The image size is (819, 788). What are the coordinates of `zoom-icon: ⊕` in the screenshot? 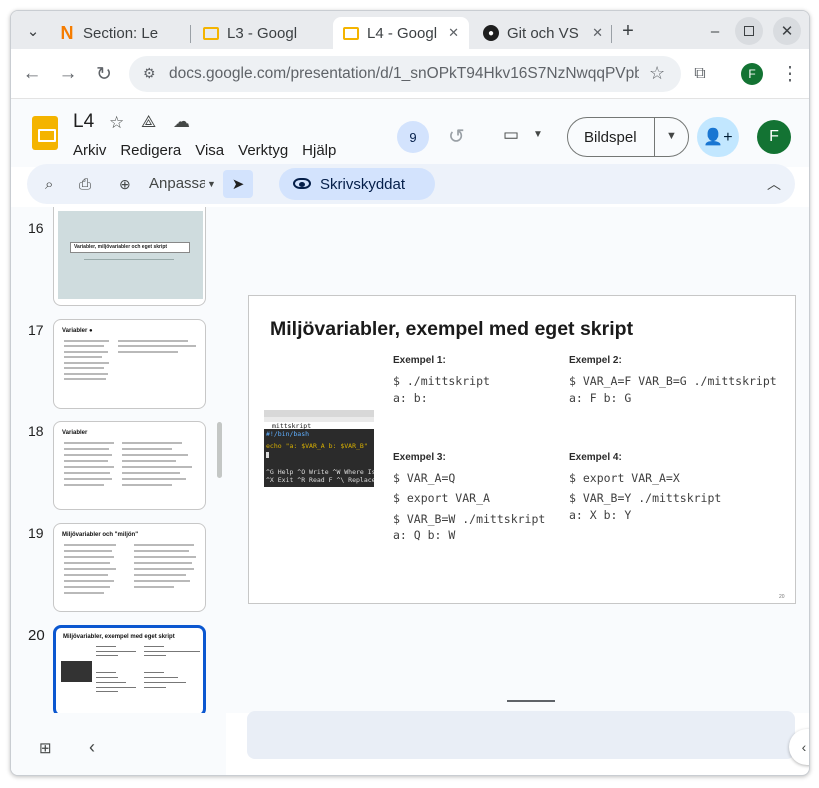 It's located at (125, 184).